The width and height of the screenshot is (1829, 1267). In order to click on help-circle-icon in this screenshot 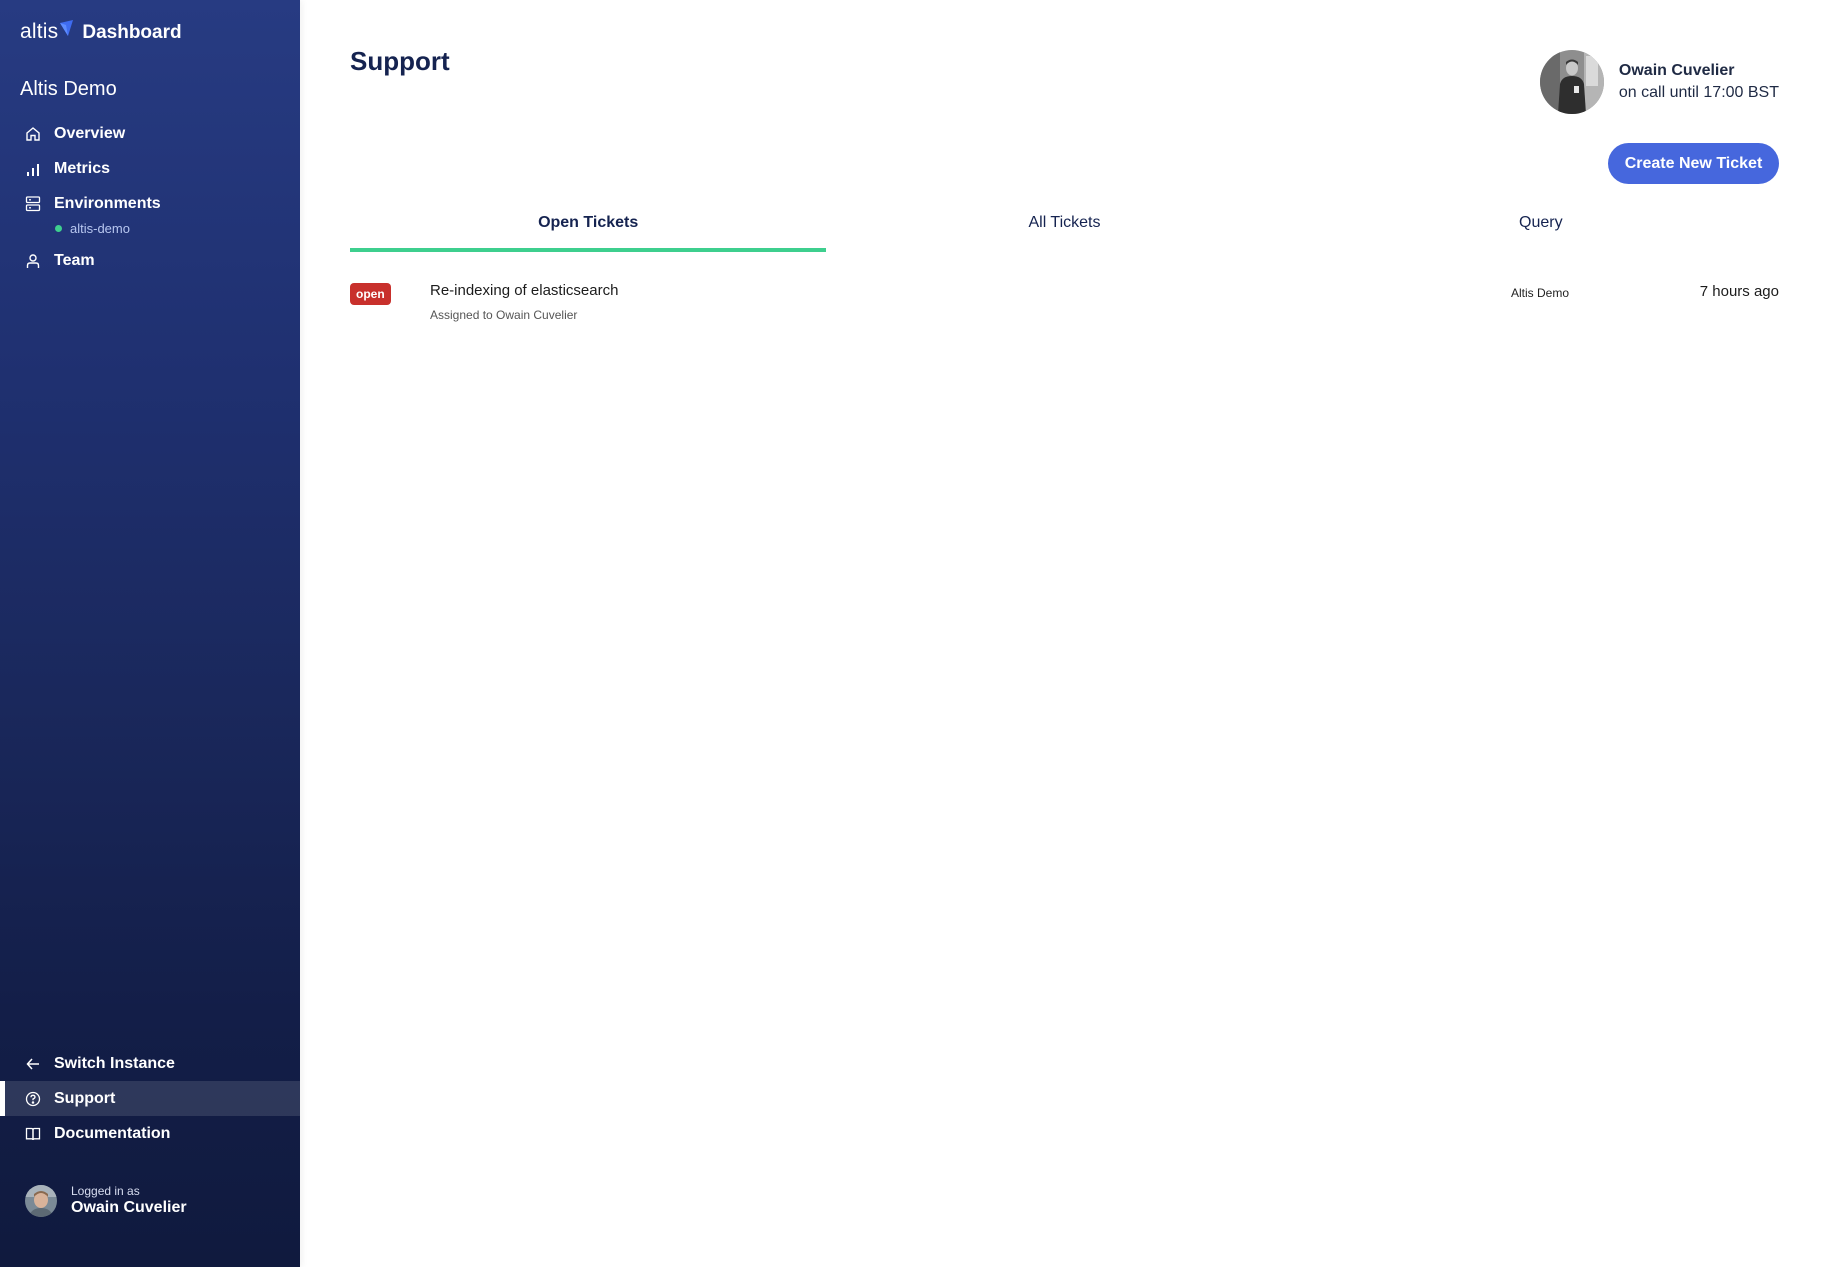, I will do `click(33, 1099)`.